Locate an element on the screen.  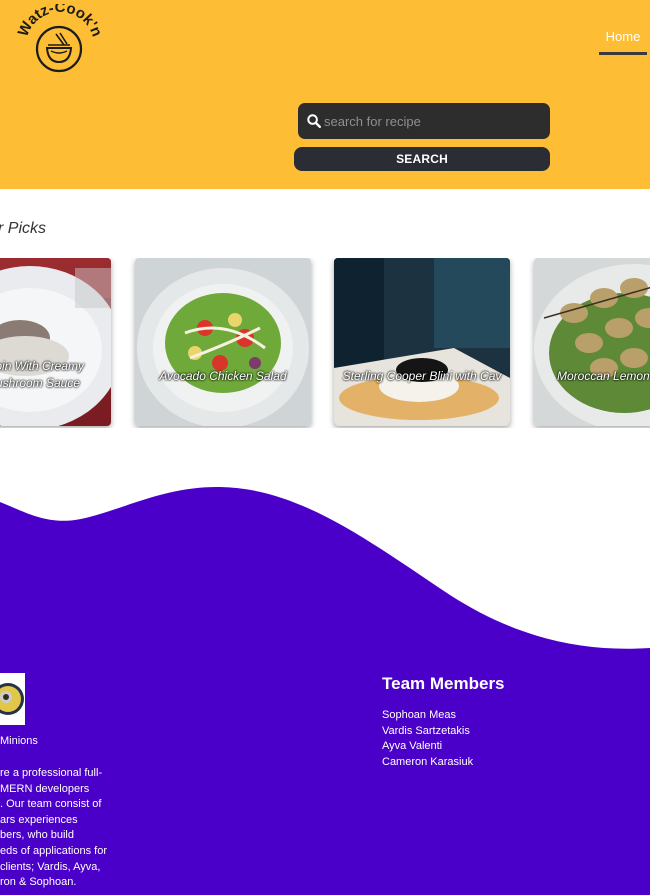
recipe-caption: ted Mushroom Sauce is located at coordinates (40, 383).